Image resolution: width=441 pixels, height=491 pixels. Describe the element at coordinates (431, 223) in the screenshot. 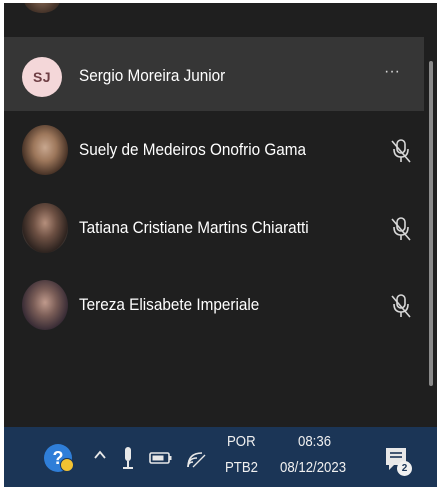

I see `scrollbar` at that location.